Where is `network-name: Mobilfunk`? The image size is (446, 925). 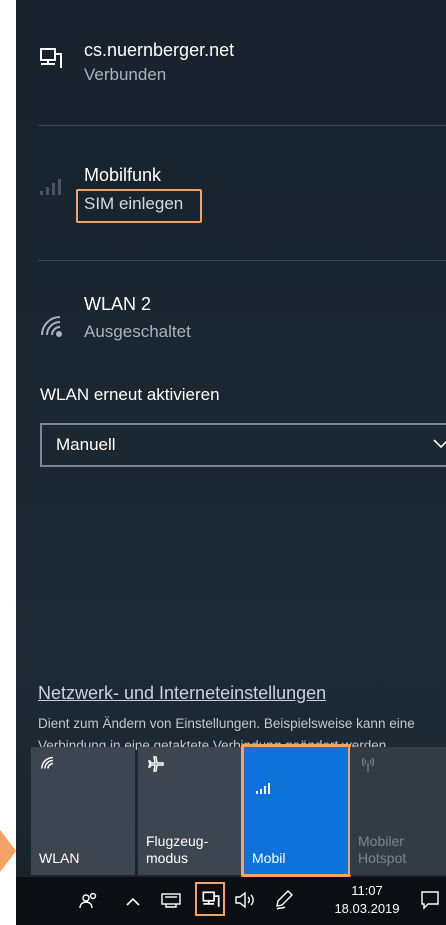
network-name: Mobilfunk is located at coordinates (123, 175).